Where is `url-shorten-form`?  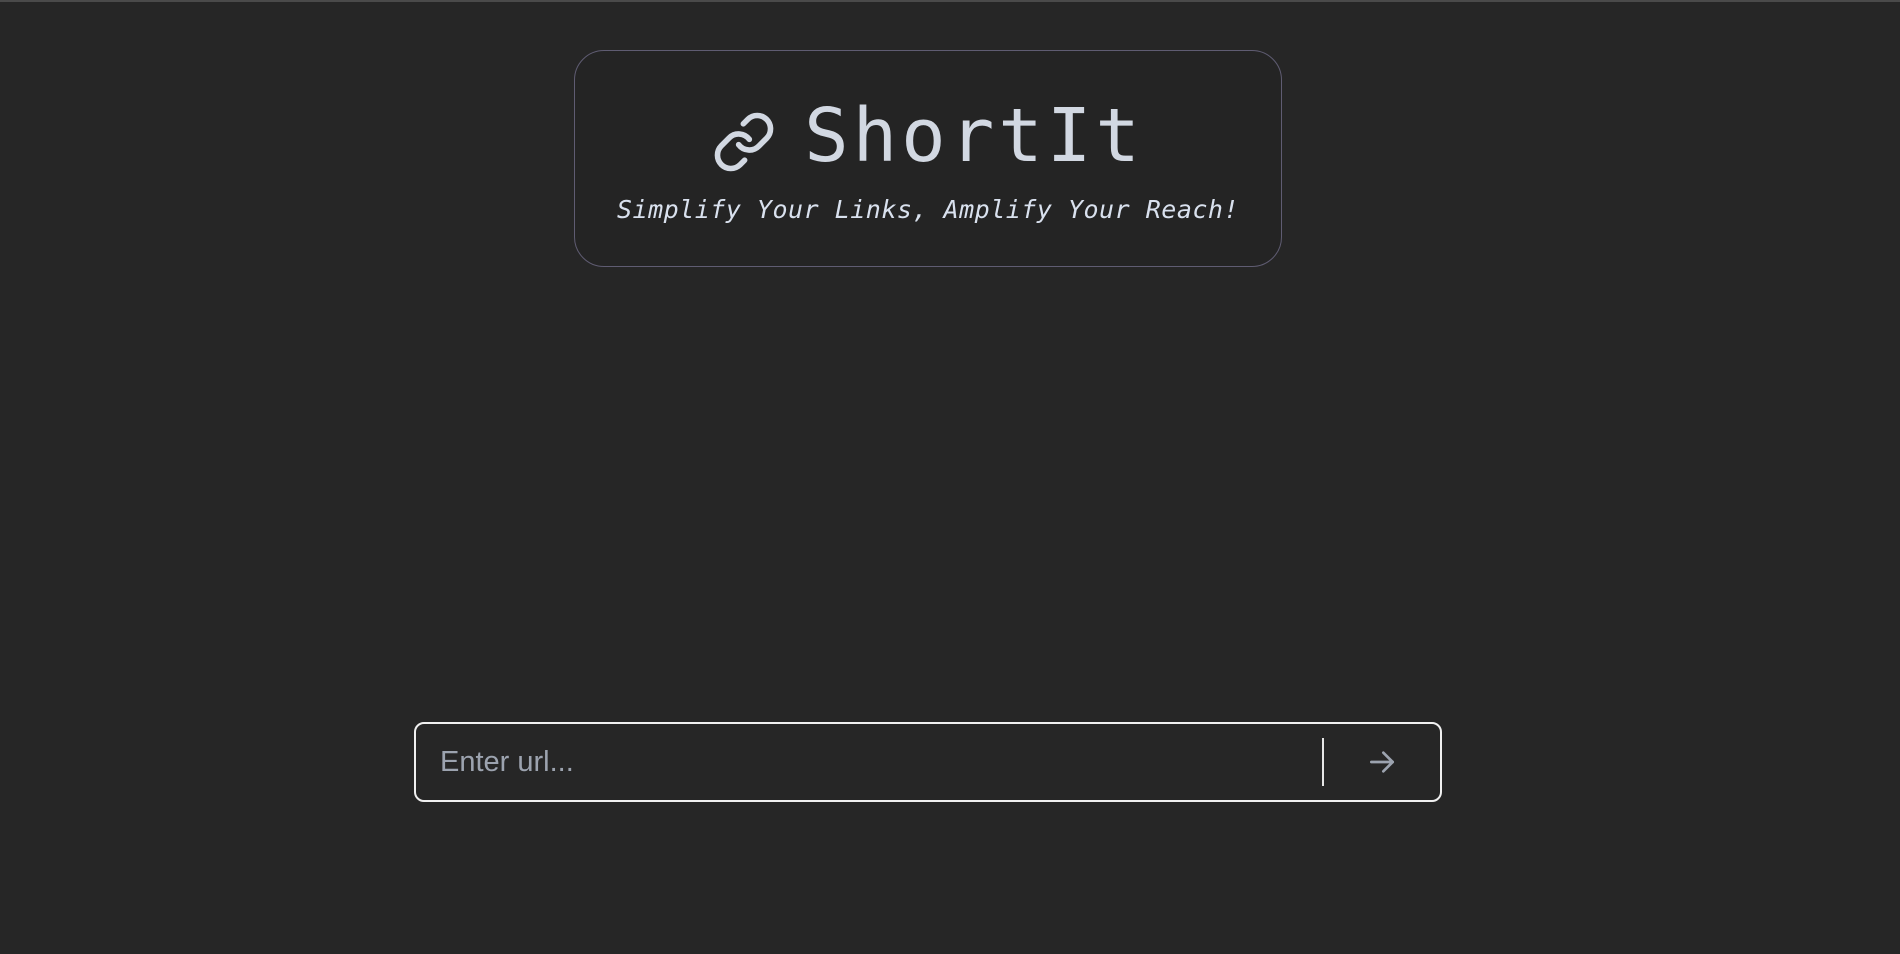 url-shorten-form is located at coordinates (928, 762).